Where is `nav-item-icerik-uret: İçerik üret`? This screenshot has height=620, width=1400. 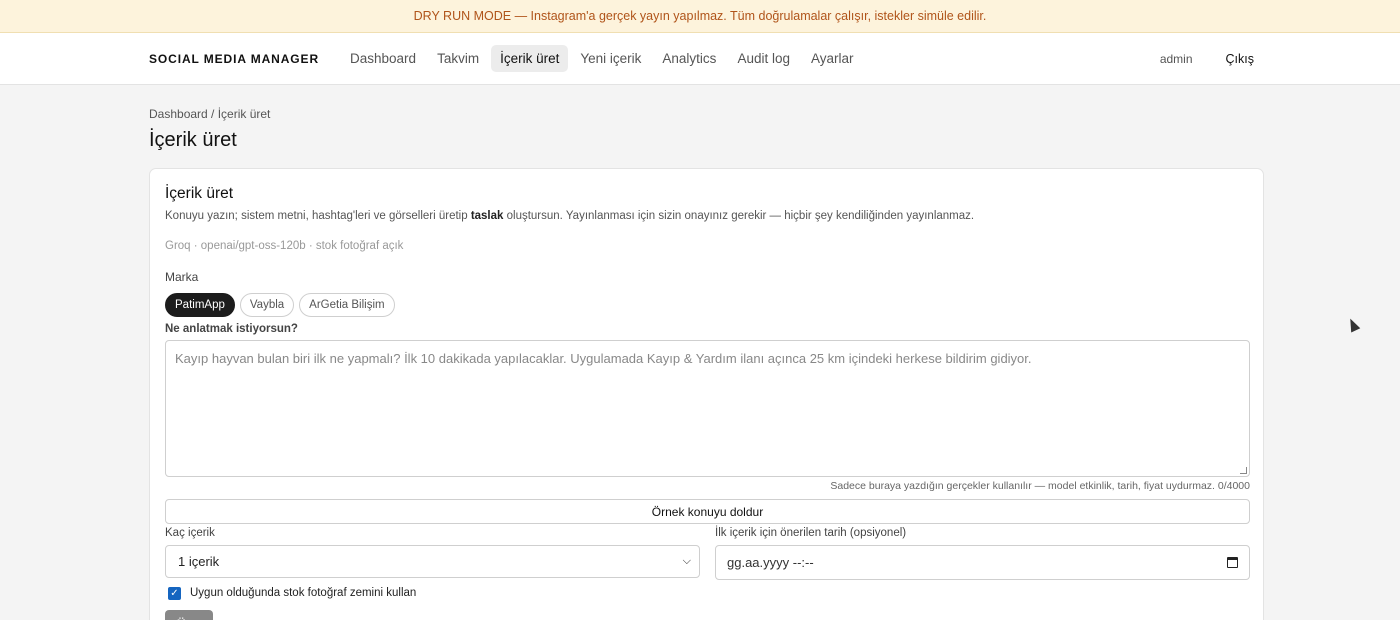 nav-item-icerik-uret: İçerik üret is located at coordinates (530, 58).